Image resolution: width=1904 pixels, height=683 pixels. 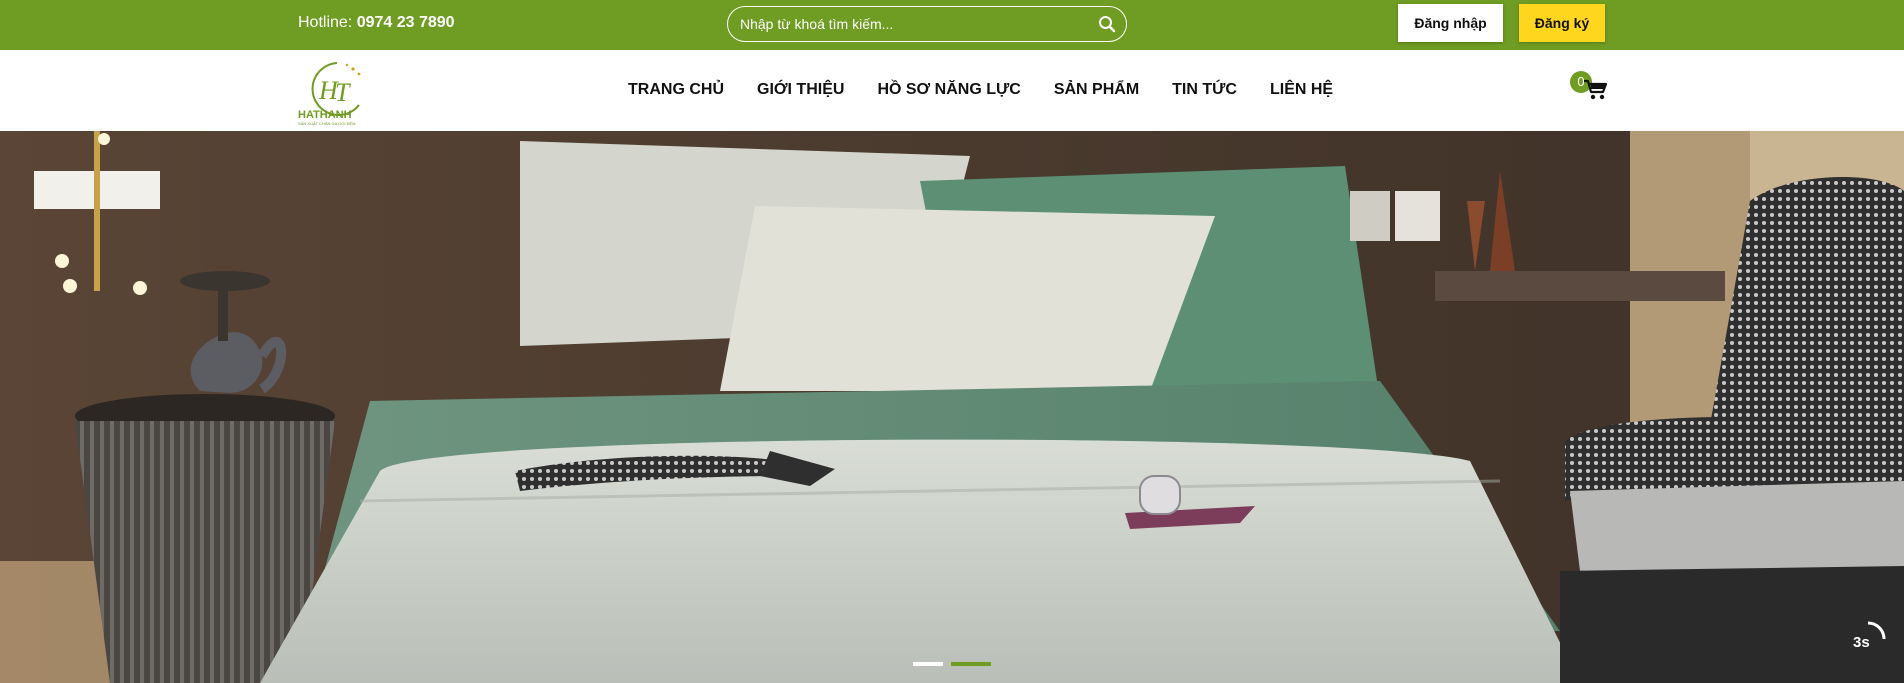 I want to click on nav-item-capability-profile: HỒ SƠ NĂNG LỰC, so click(x=948, y=90).